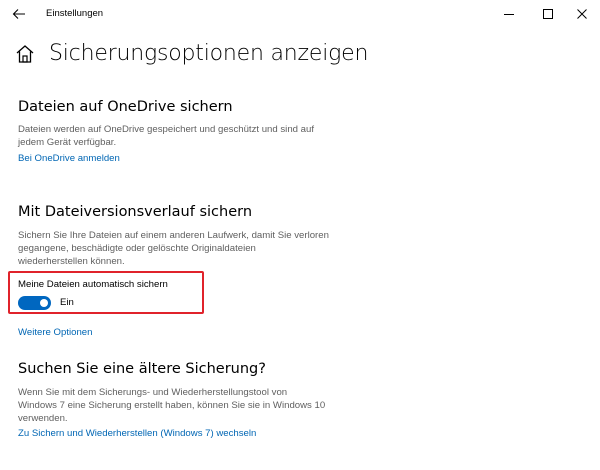 The width and height of the screenshot is (600, 470). What do you see at coordinates (44, 303) in the screenshot?
I see `toggle-knob` at bounding box center [44, 303].